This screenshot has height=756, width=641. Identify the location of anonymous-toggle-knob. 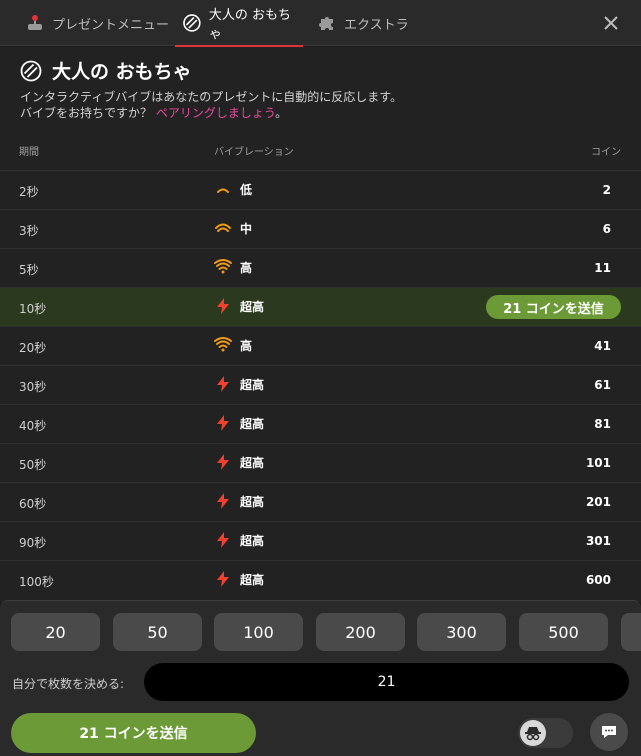
(533, 733).